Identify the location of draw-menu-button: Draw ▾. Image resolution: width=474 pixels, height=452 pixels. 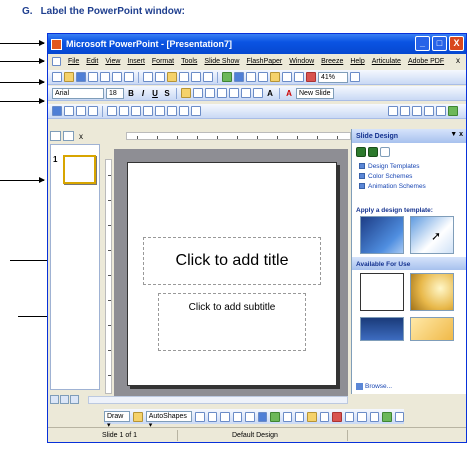
(117, 420).